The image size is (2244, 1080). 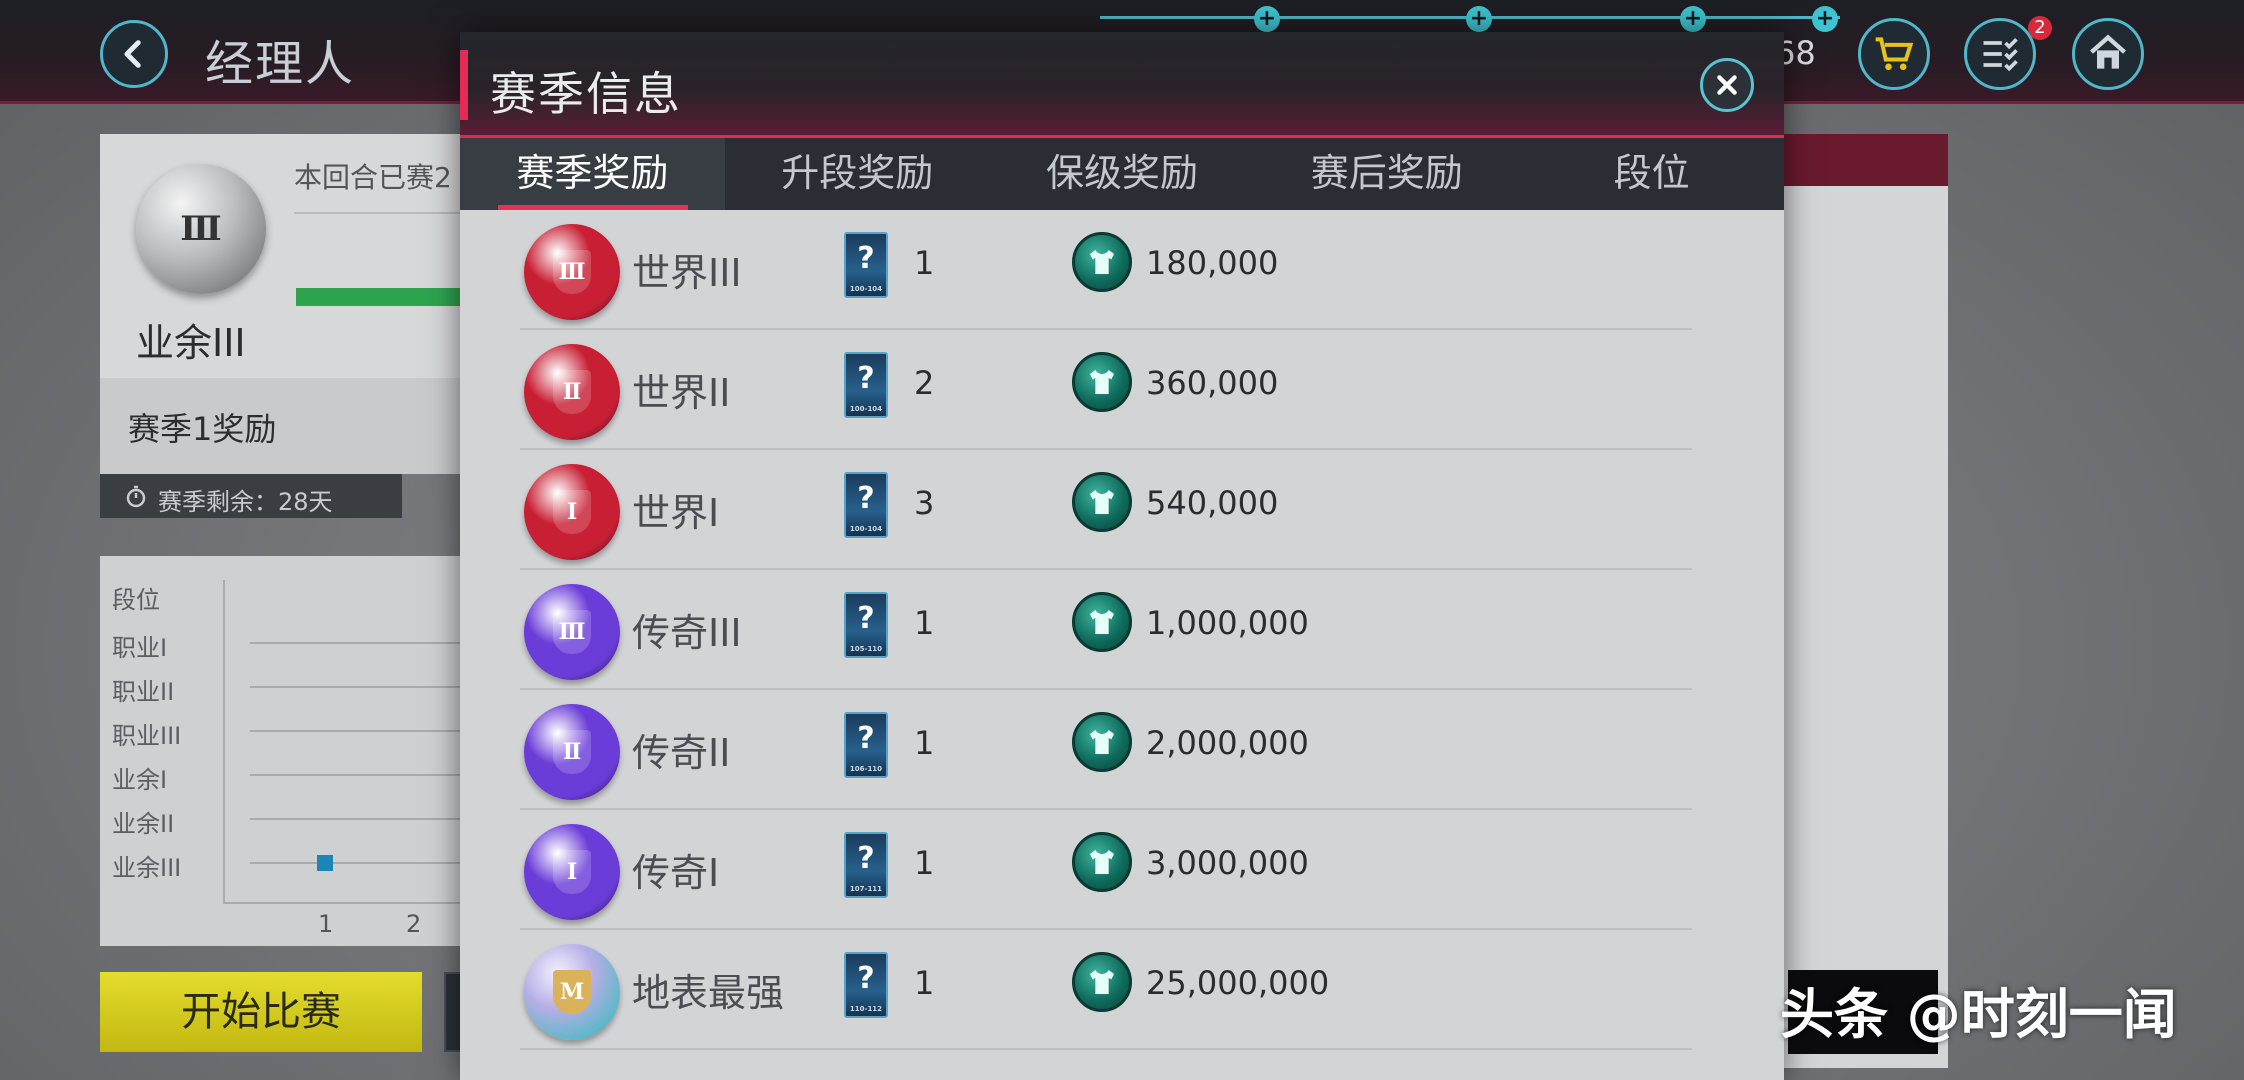 I want to click on tier-name: 世界II, so click(x=681, y=393).